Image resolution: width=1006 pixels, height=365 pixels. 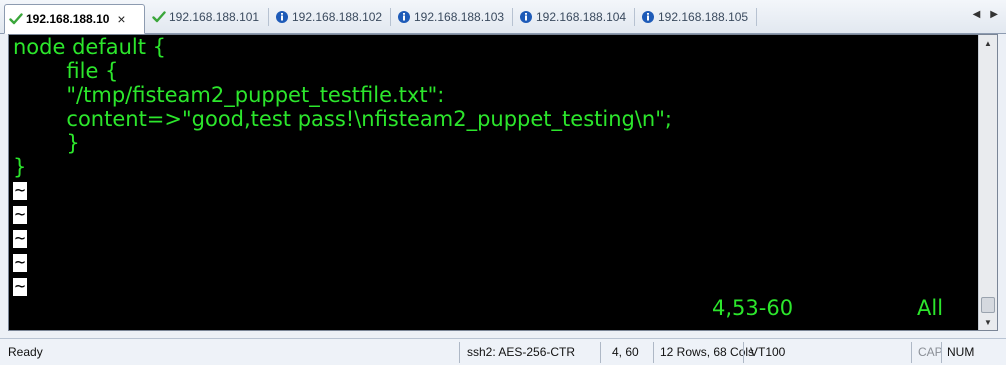 What do you see at coordinates (930, 308) in the screenshot?
I see `vim-scroll-indicator: All` at bounding box center [930, 308].